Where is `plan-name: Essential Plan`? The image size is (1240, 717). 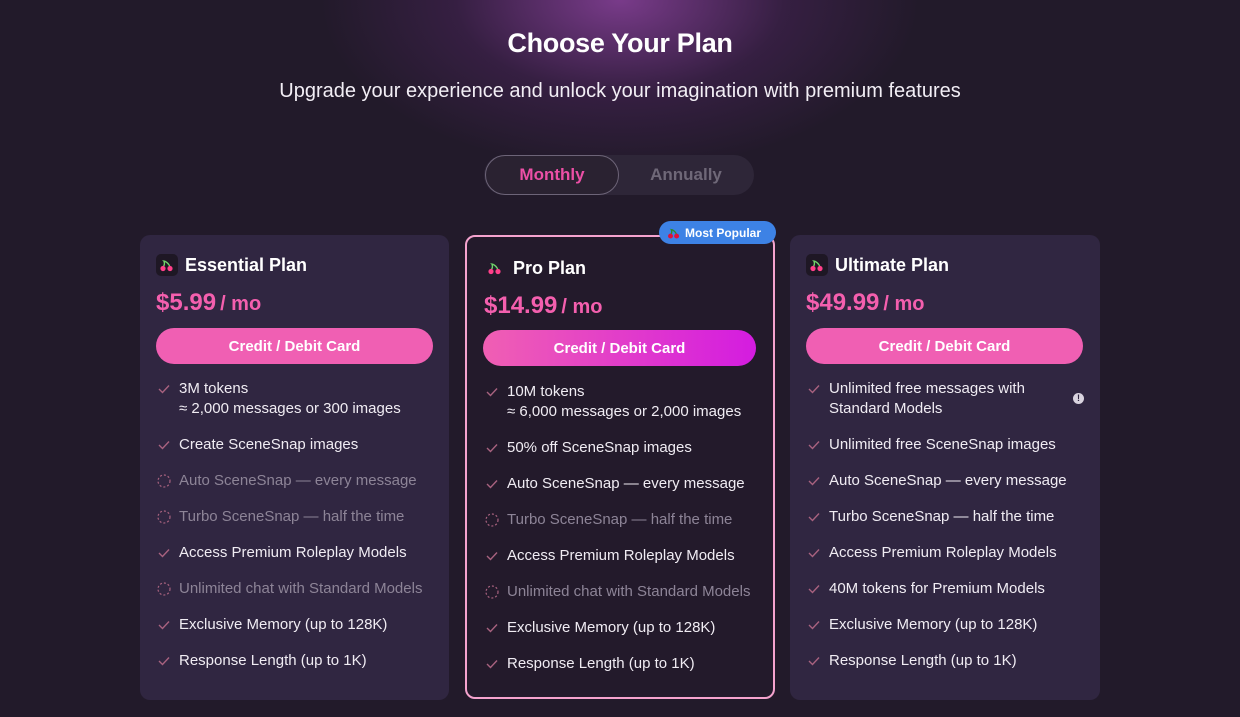
plan-name: Essential Plan is located at coordinates (246, 264).